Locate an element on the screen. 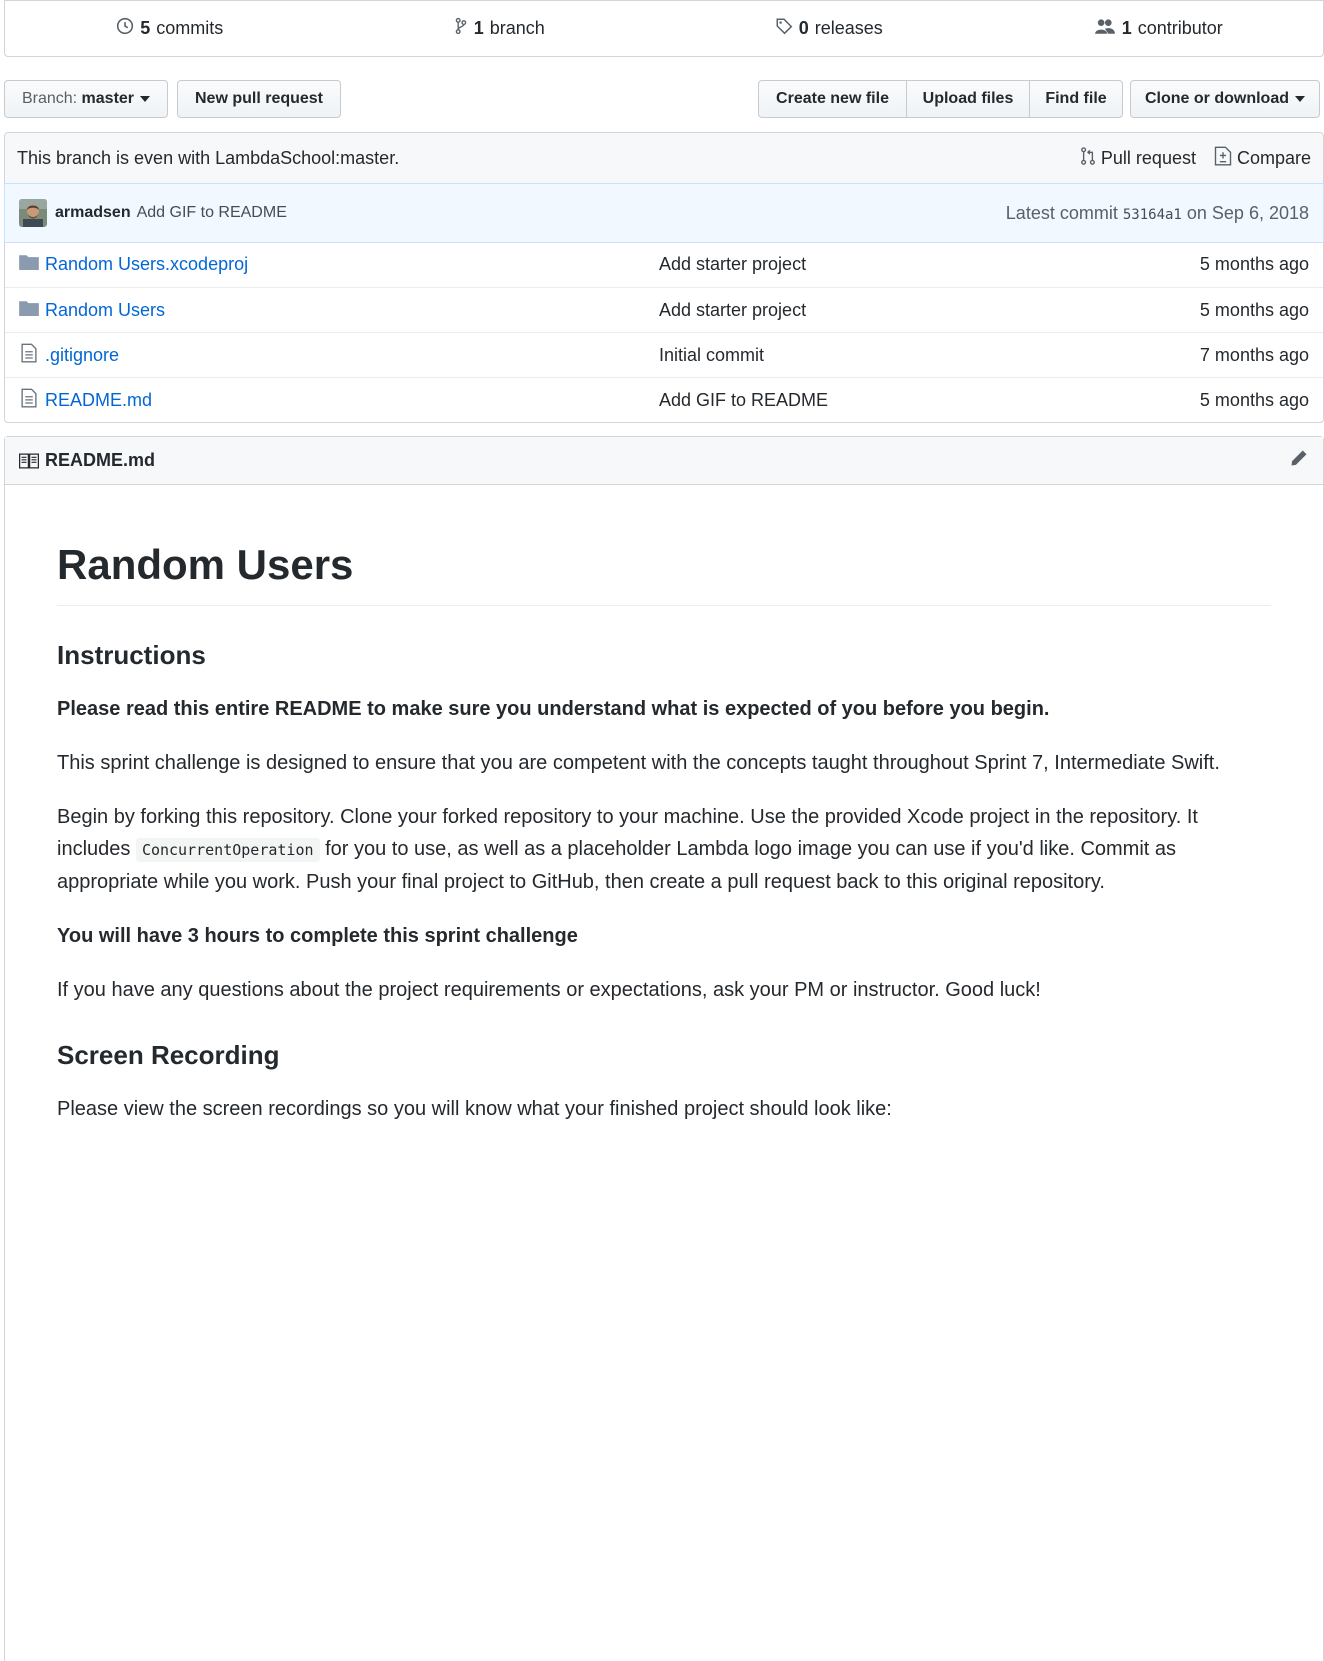  upload-files-button: Upload files is located at coordinates (968, 99).